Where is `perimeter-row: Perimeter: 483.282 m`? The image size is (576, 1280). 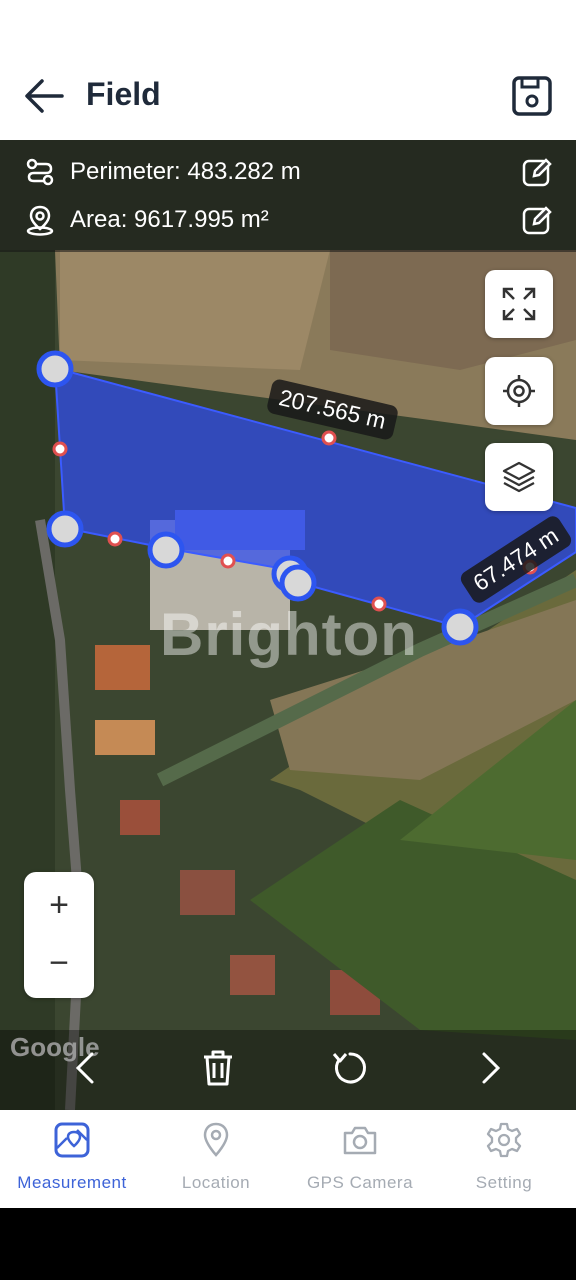
perimeter-row: Perimeter: 483.282 m is located at coordinates (288, 173).